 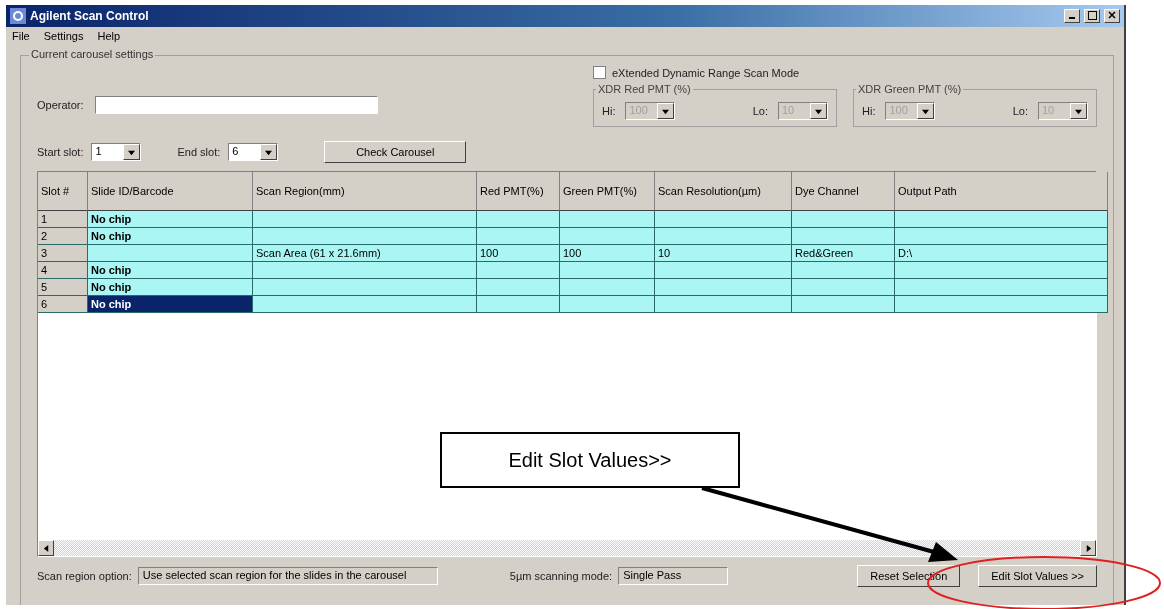 I want to click on group-title: Current carousel settings, so click(x=92, y=54).